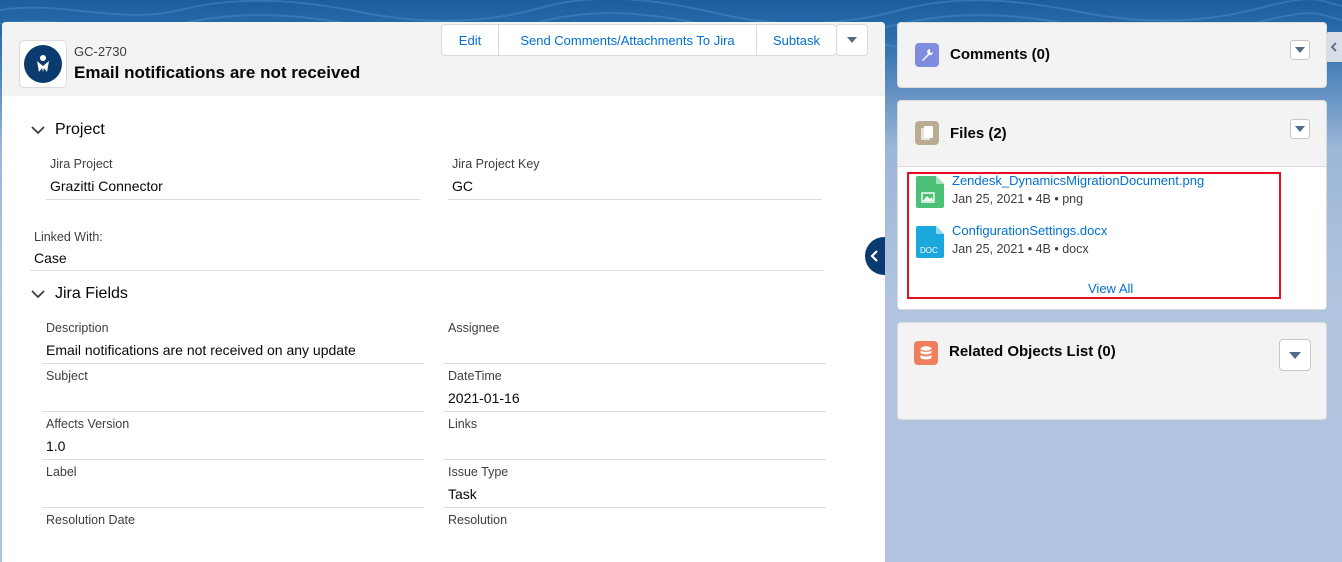  I want to click on more-actions-button, so click(852, 40).